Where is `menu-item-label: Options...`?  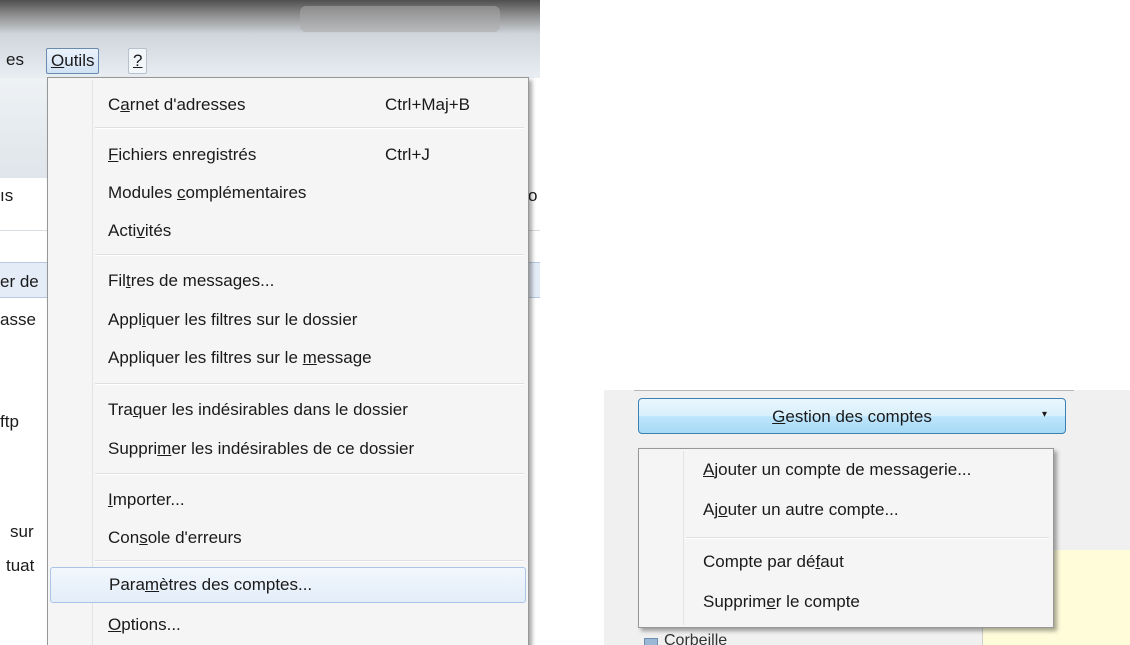
menu-item-label: Options... is located at coordinates (144, 625).